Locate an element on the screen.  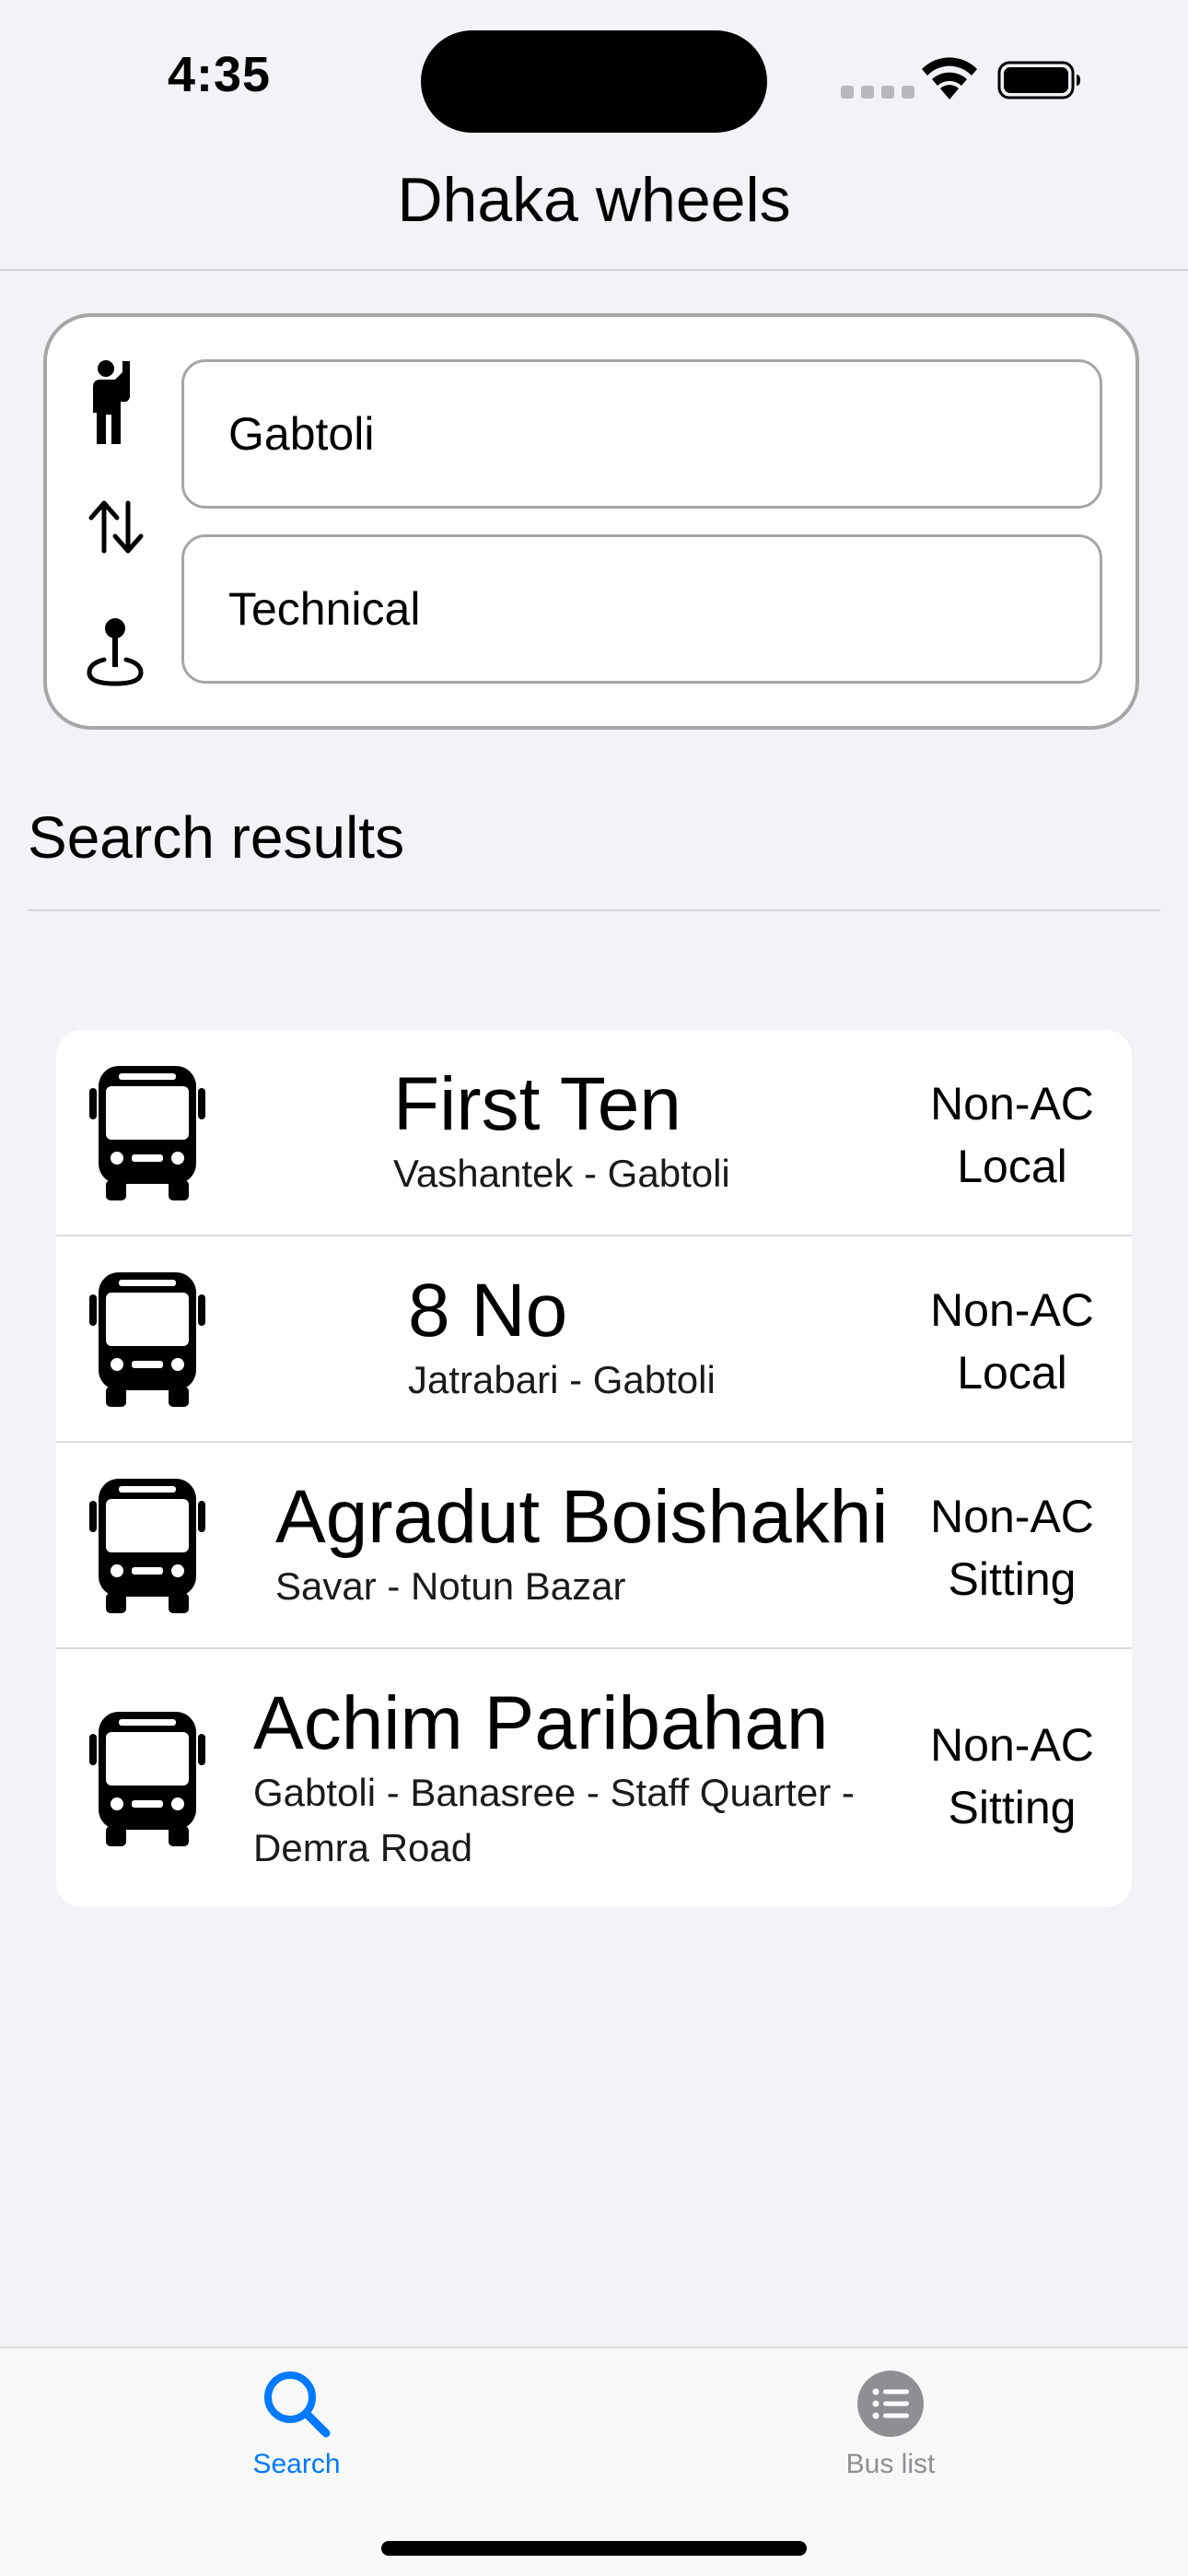
bus-name: Agradut Boishakhi is located at coordinates (582, 1517).